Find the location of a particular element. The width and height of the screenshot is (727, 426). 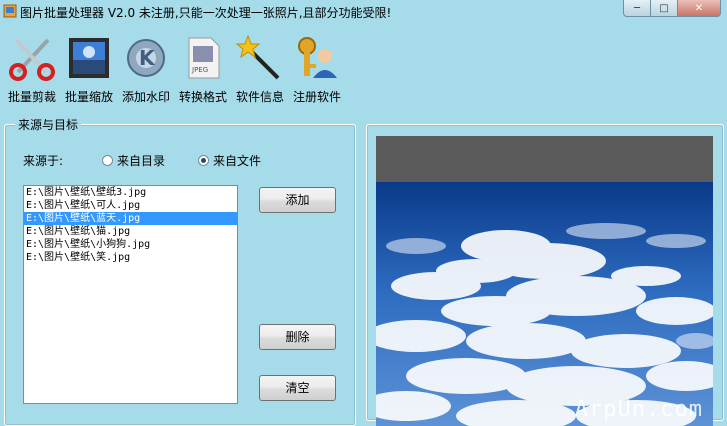

svg-text: K is located at coordinates (147, 58).